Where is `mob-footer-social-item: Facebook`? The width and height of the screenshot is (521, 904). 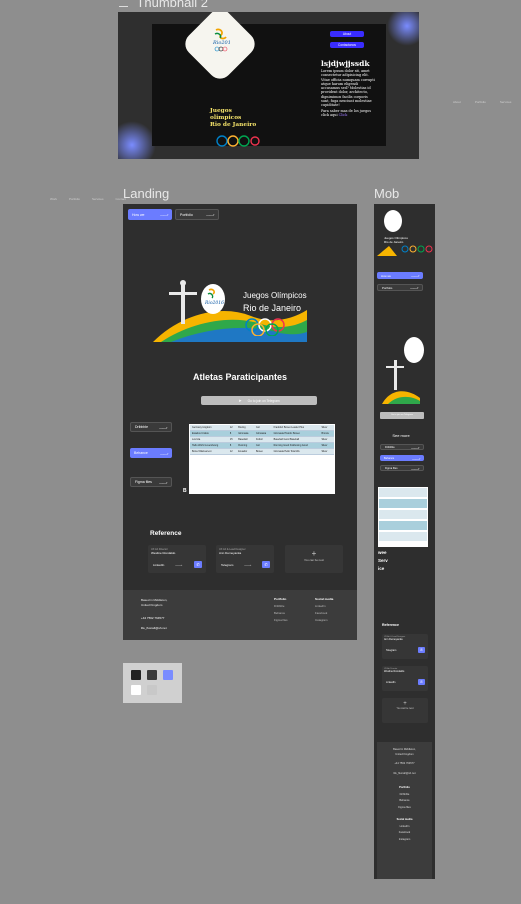 mob-footer-social-item: Facebook is located at coordinates (404, 833).